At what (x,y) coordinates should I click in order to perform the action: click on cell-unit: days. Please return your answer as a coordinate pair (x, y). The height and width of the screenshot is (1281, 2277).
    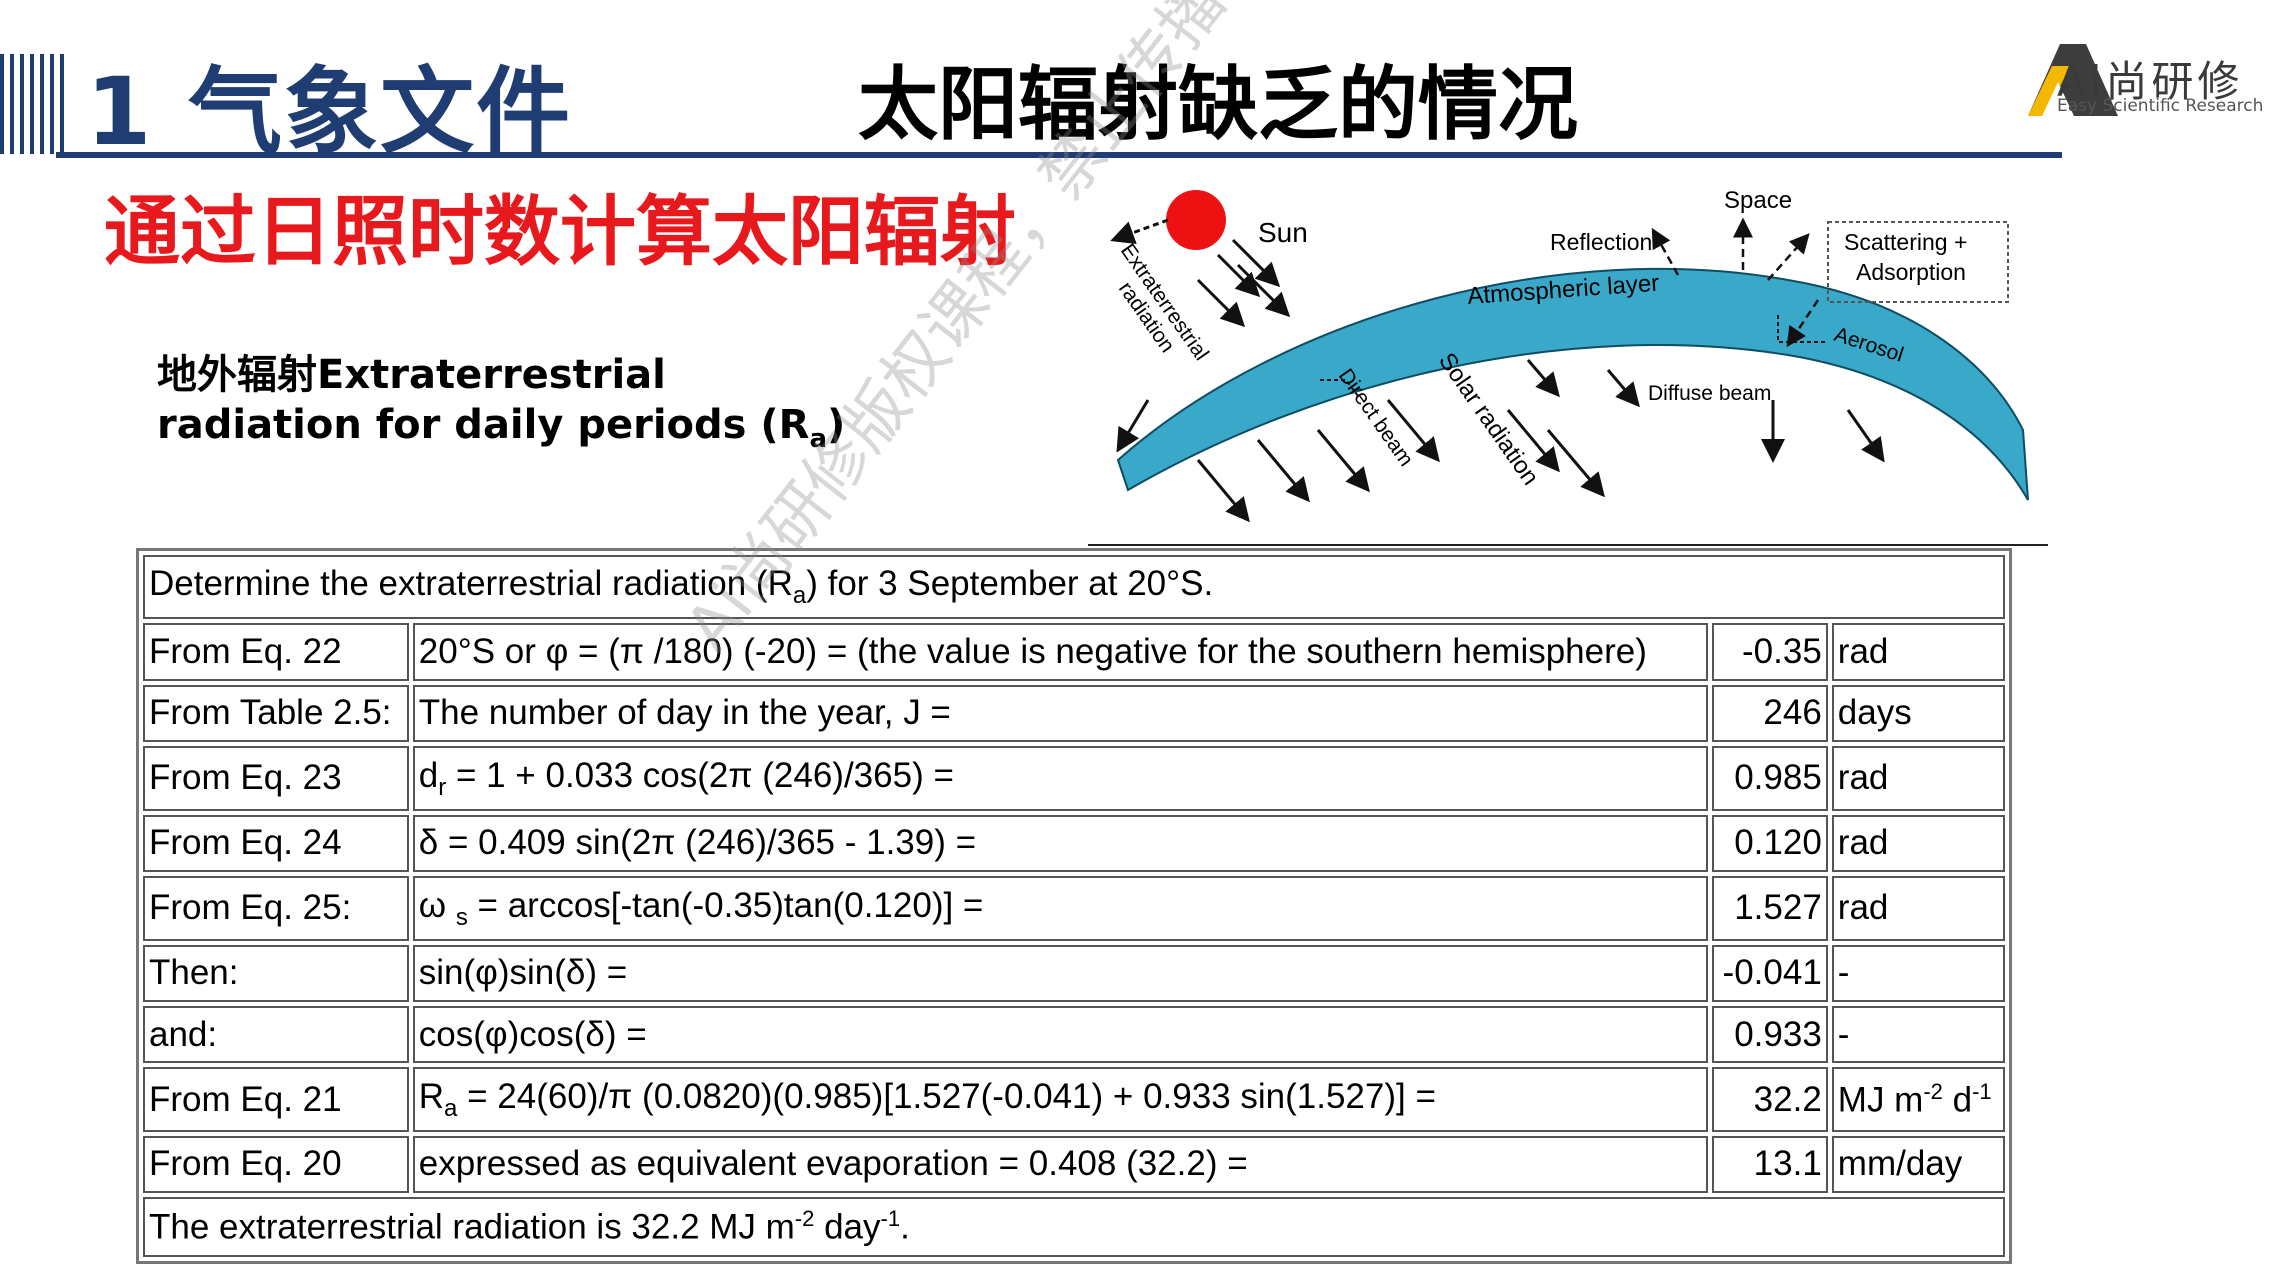
    Looking at the image, I should click on (1918, 713).